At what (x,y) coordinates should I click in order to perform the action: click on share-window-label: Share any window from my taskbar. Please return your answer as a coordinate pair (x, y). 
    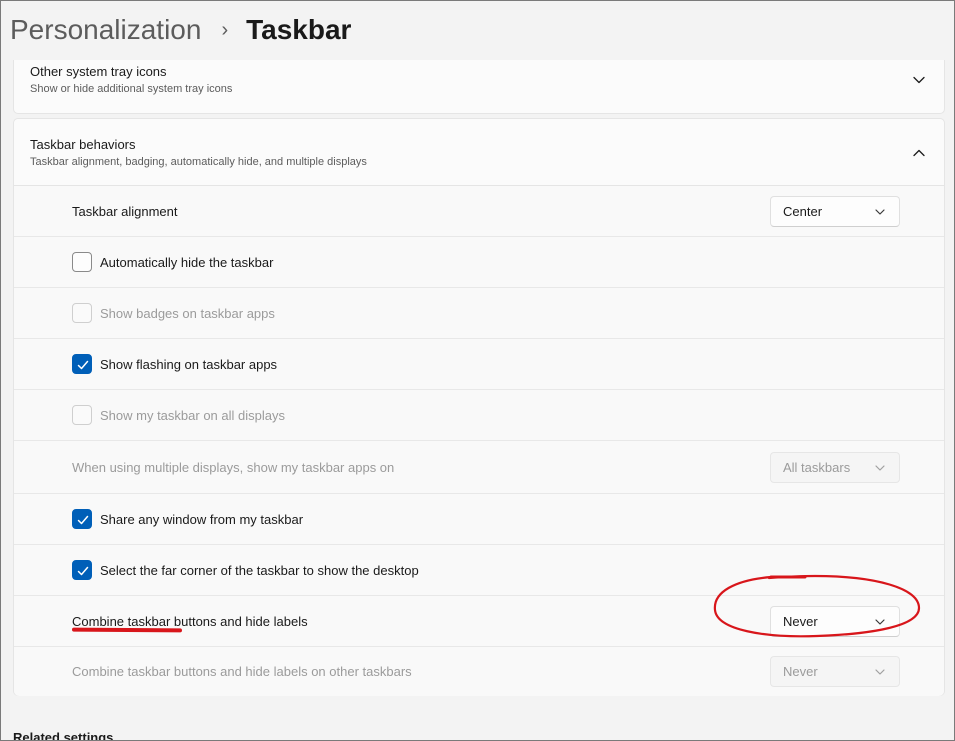
    Looking at the image, I should click on (201, 519).